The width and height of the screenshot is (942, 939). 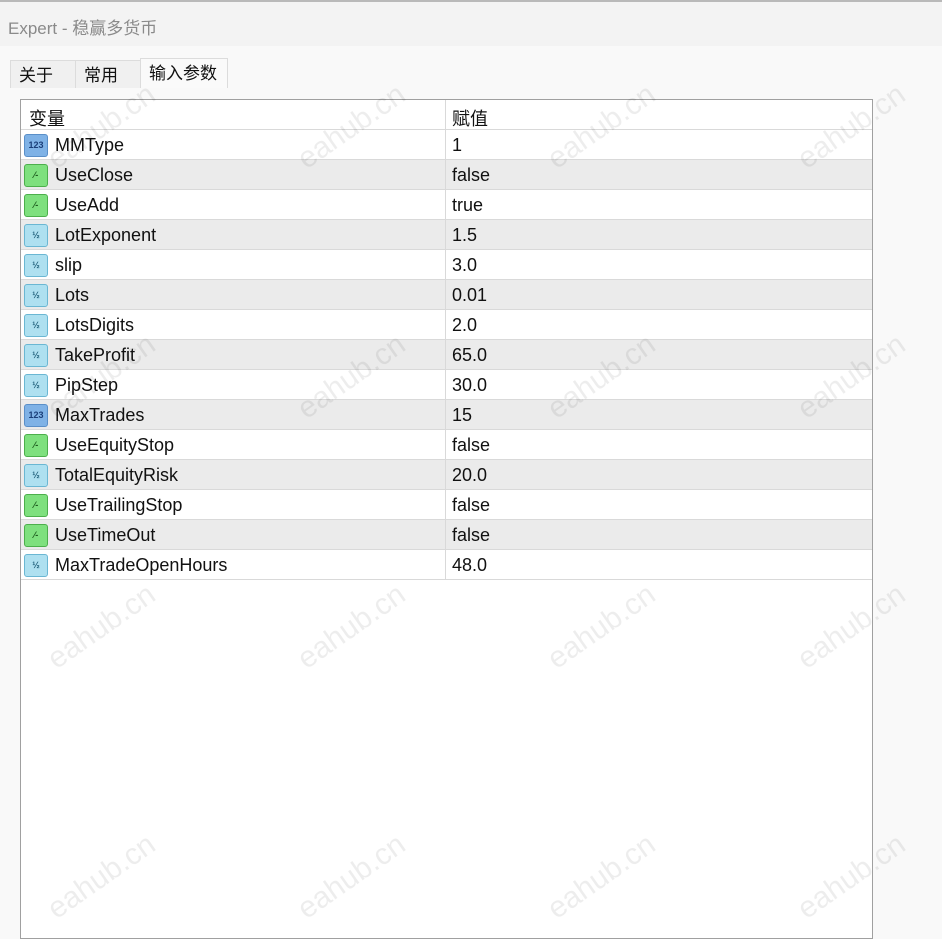 What do you see at coordinates (106, 235) in the screenshot?
I see `parameter-name: LotExponent` at bounding box center [106, 235].